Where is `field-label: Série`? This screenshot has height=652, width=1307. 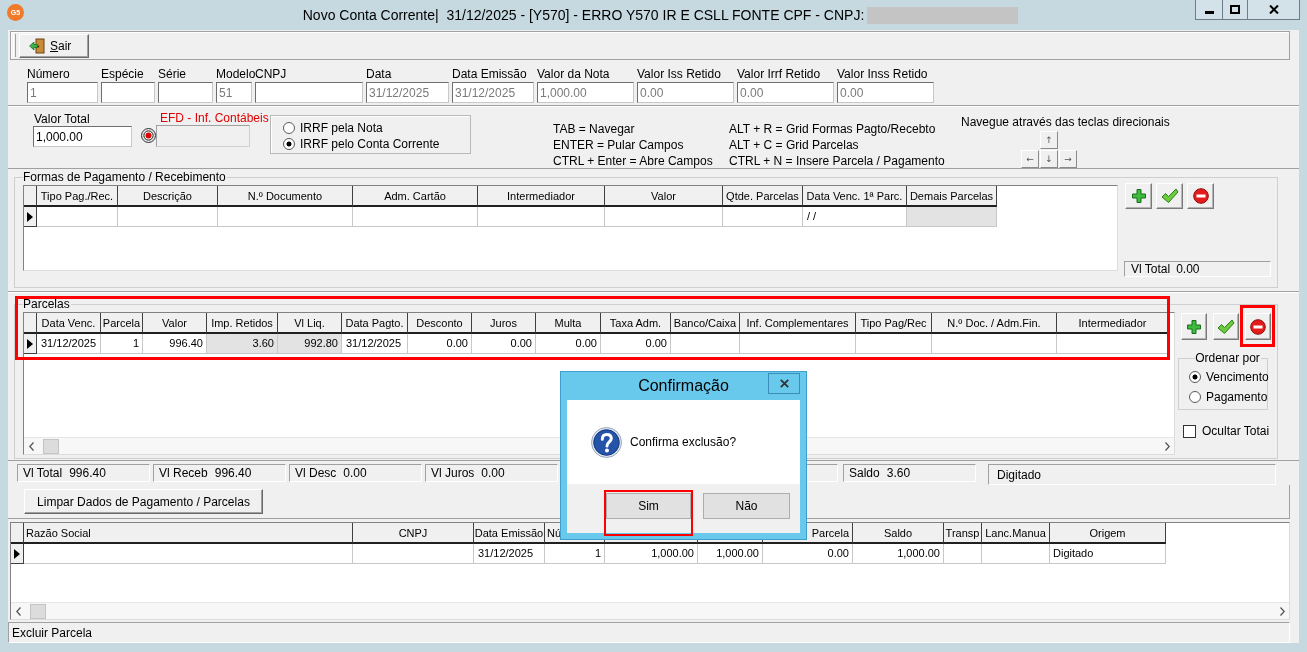 field-label: Série is located at coordinates (172, 74).